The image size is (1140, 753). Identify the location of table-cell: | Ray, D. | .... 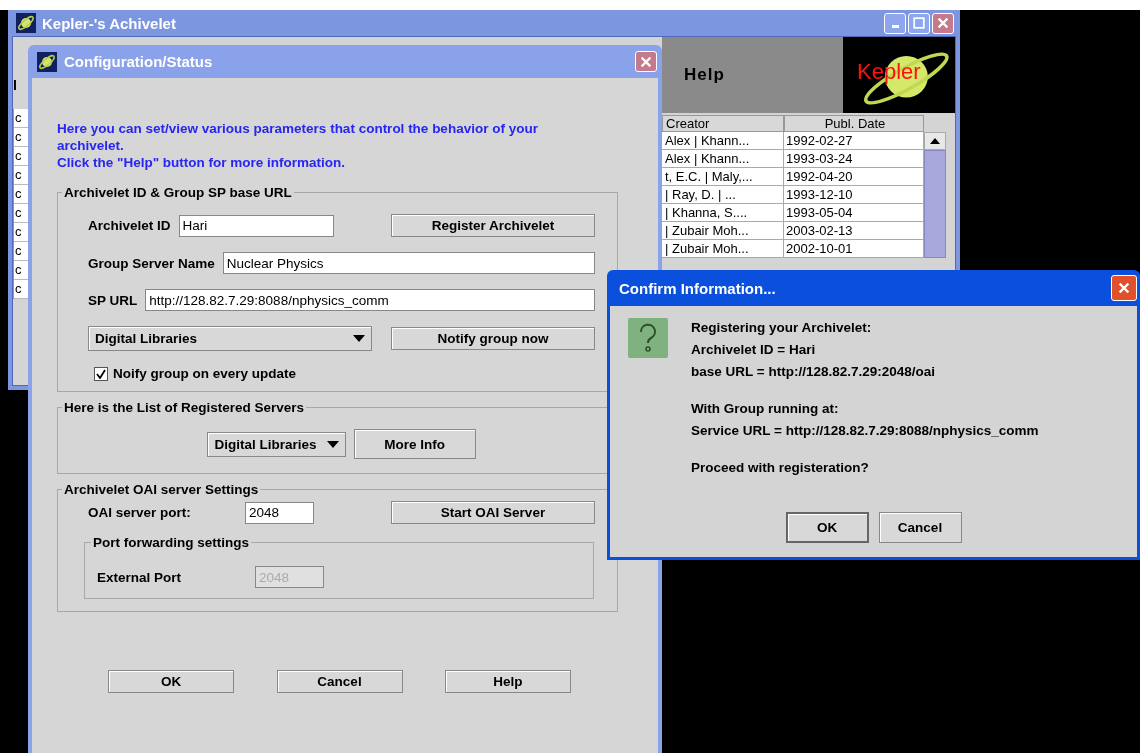
(723, 195).